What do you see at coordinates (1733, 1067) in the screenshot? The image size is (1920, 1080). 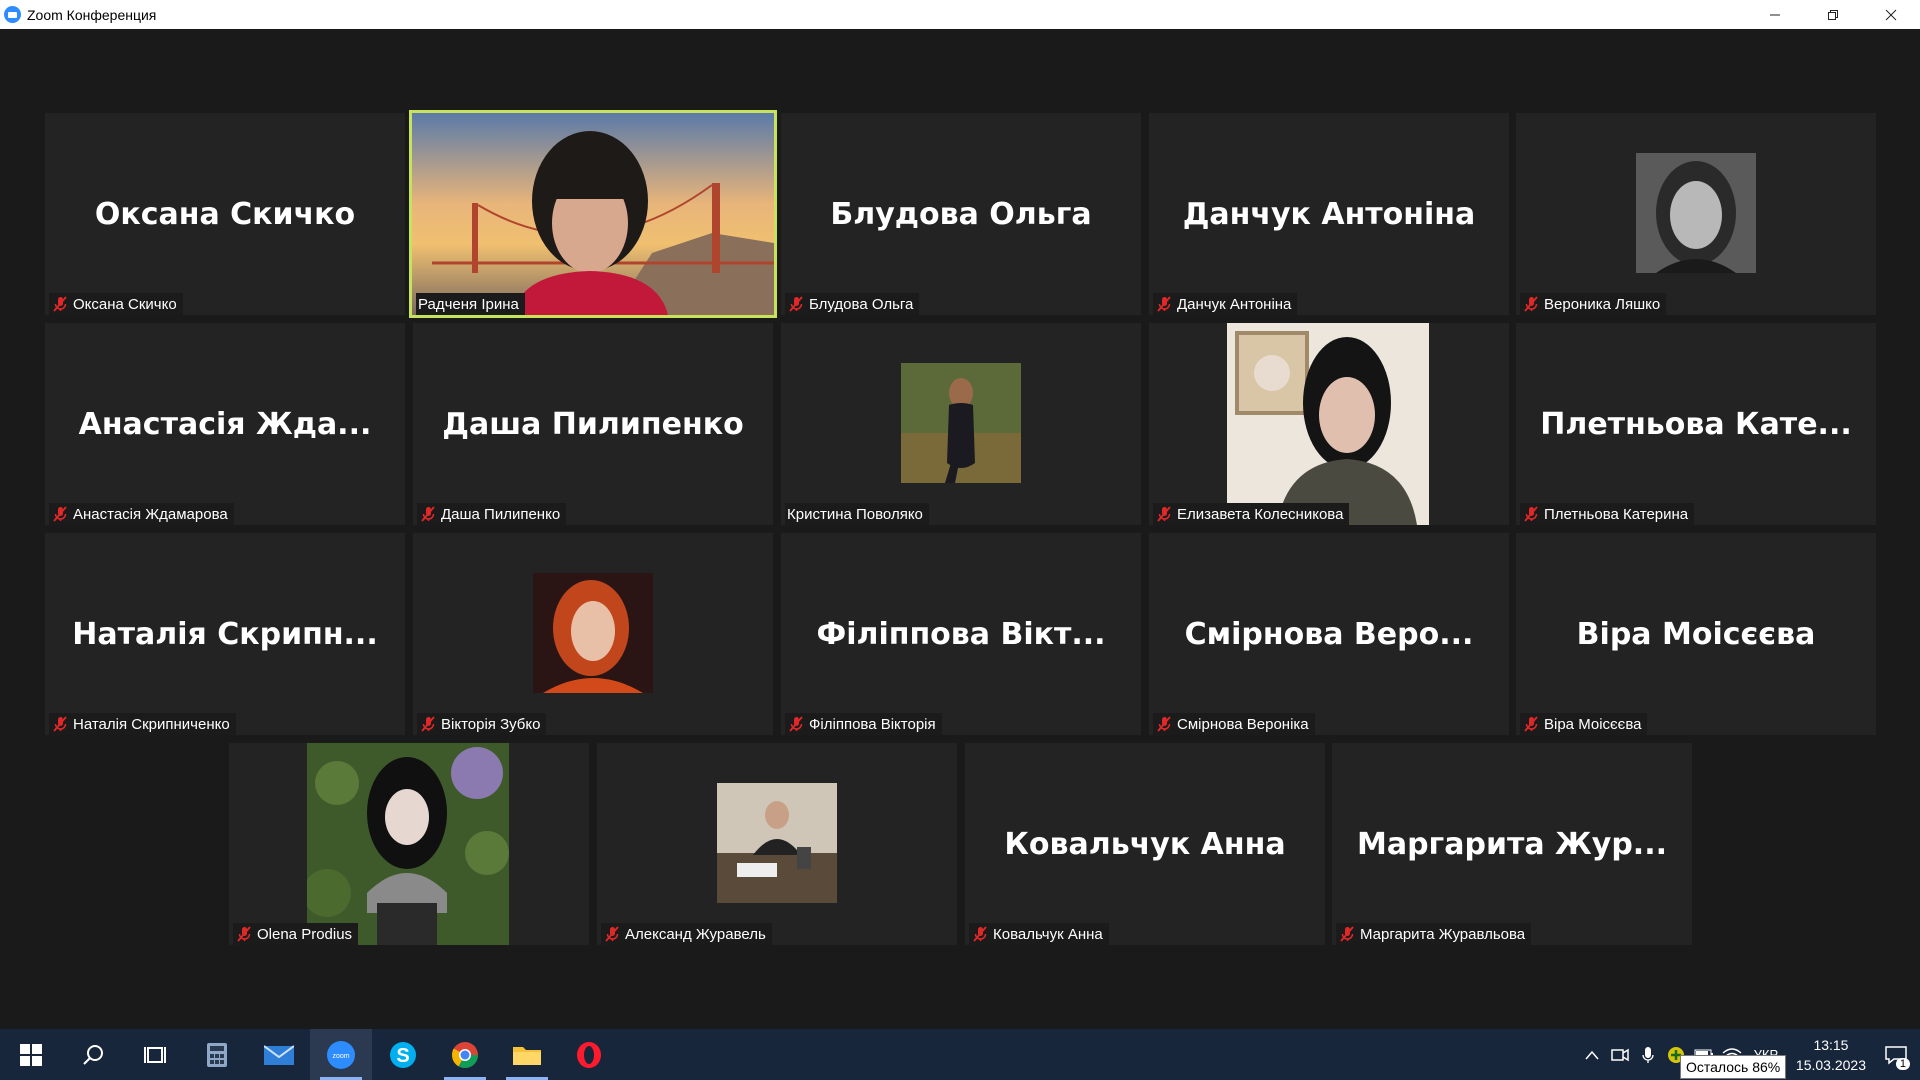 I see `battery-tooltip: Осталось 86%` at bounding box center [1733, 1067].